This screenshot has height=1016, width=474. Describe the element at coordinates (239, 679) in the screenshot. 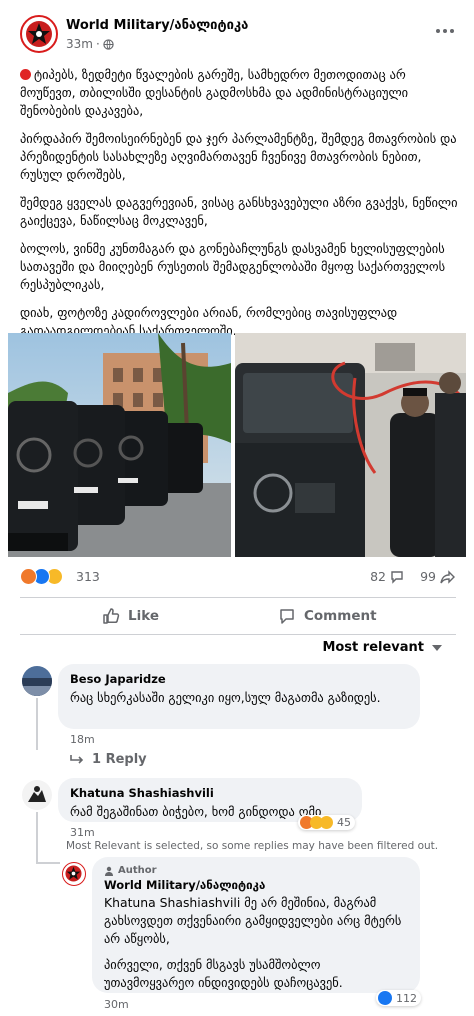

I see `comment-author: Beso Japaridze` at that location.